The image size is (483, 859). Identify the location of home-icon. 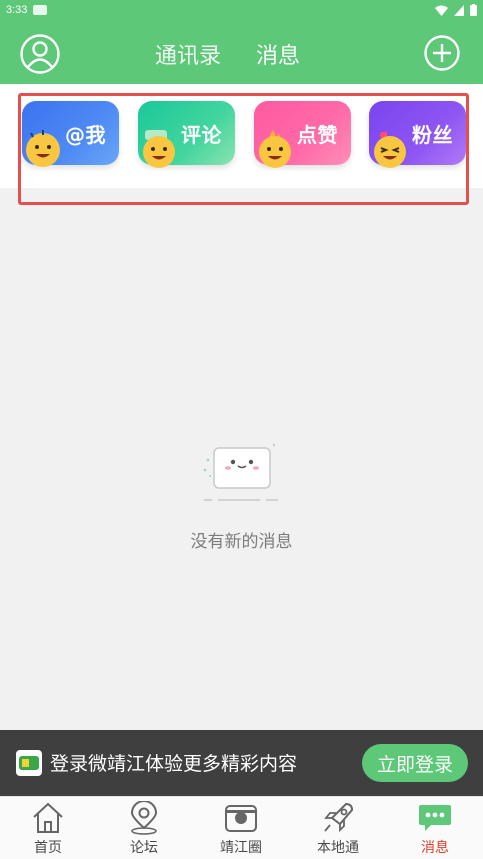
(48, 817).